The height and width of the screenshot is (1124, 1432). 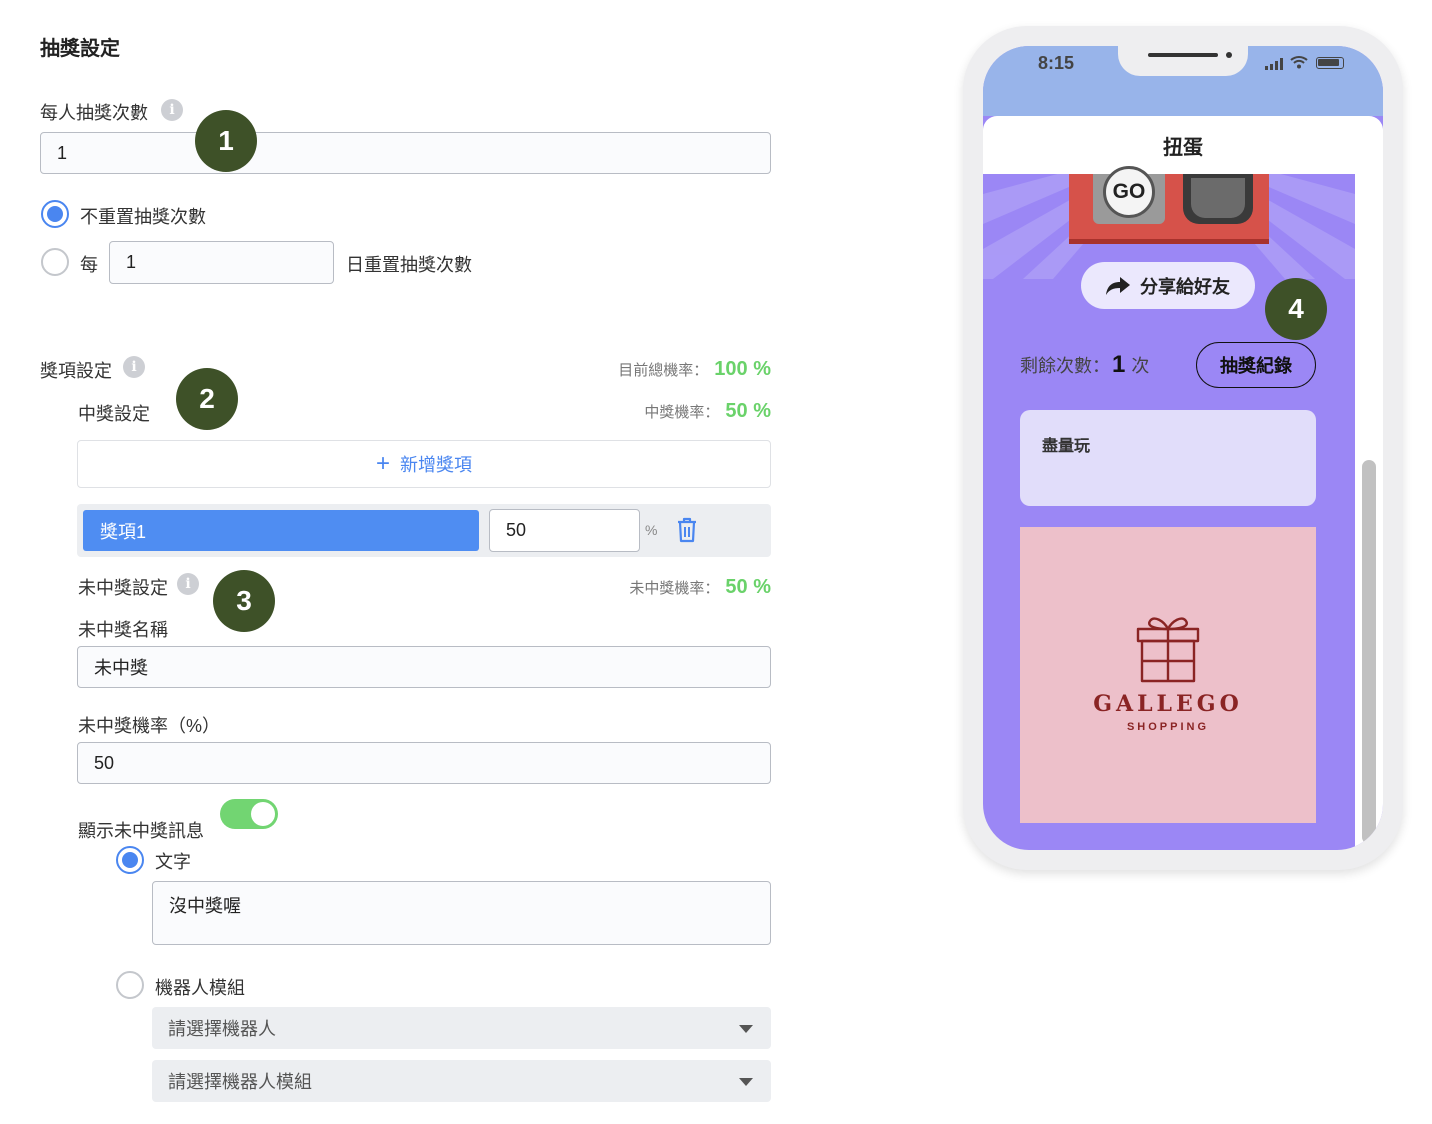 What do you see at coordinates (436, 465) in the screenshot?
I see `add-prize-label: 新增獎項` at bounding box center [436, 465].